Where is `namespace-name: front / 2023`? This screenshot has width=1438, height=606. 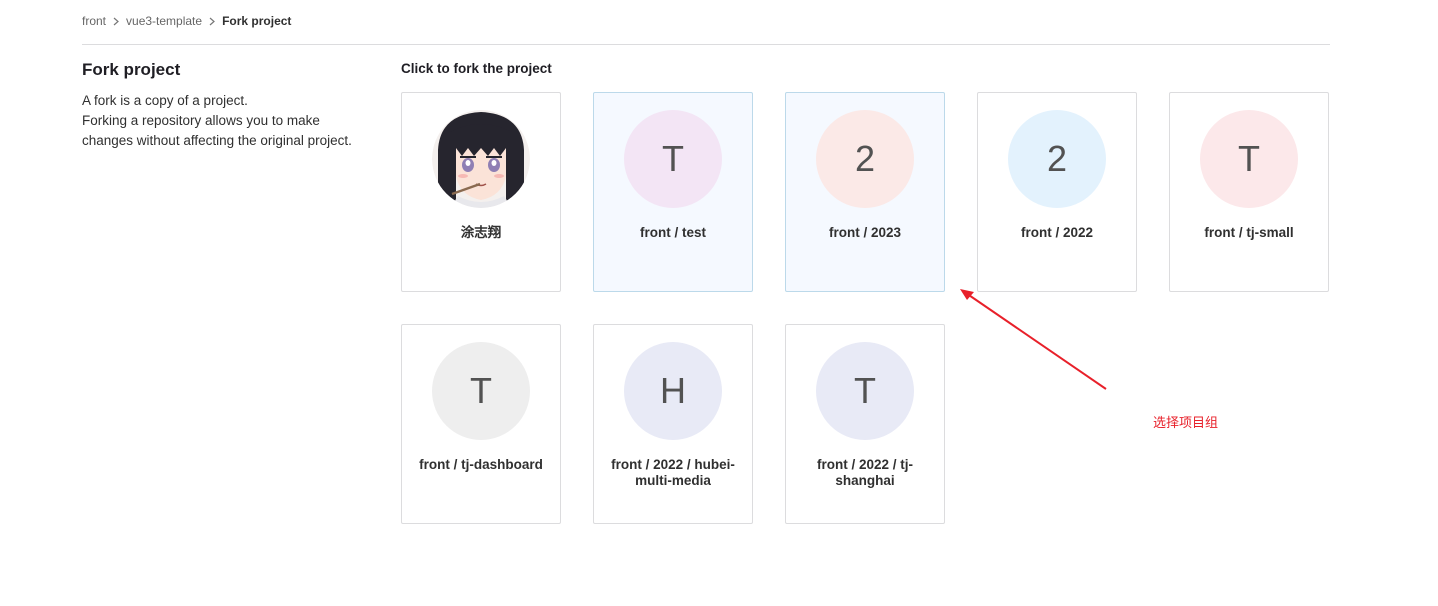
namespace-name: front / 2023 is located at coordinates (865, 232).